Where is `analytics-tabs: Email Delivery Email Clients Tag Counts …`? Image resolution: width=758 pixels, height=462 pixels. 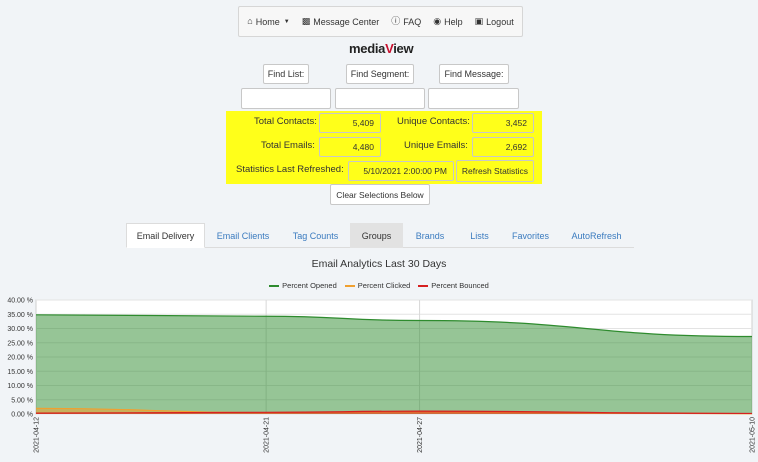 analytics-tabs: Email Delivery Email Clients Tag Counts … is located at coordinates (380, 235).